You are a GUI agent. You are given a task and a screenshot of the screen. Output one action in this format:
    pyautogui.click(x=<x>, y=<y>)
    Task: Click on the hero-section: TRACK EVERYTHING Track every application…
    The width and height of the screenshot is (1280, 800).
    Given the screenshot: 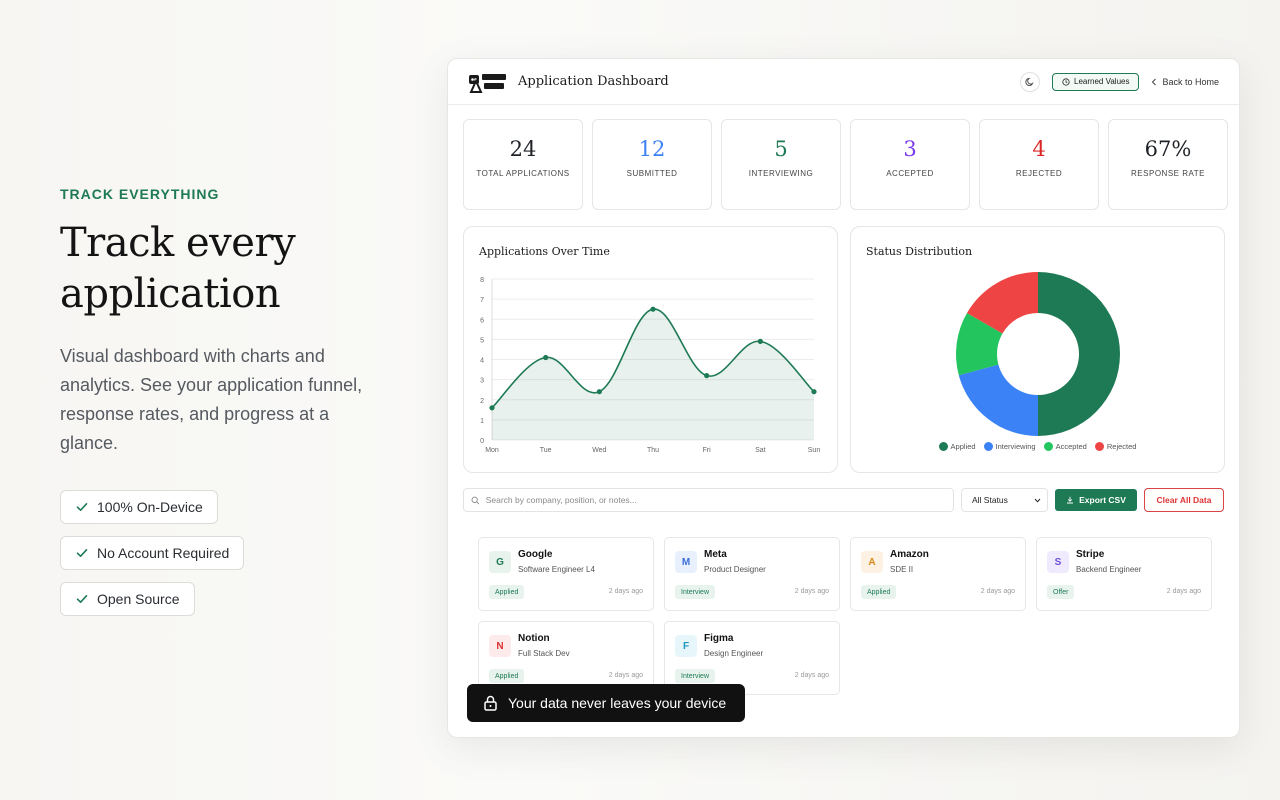 What is the action you would take?
    pyautogui.click(x=220, y=401)
    